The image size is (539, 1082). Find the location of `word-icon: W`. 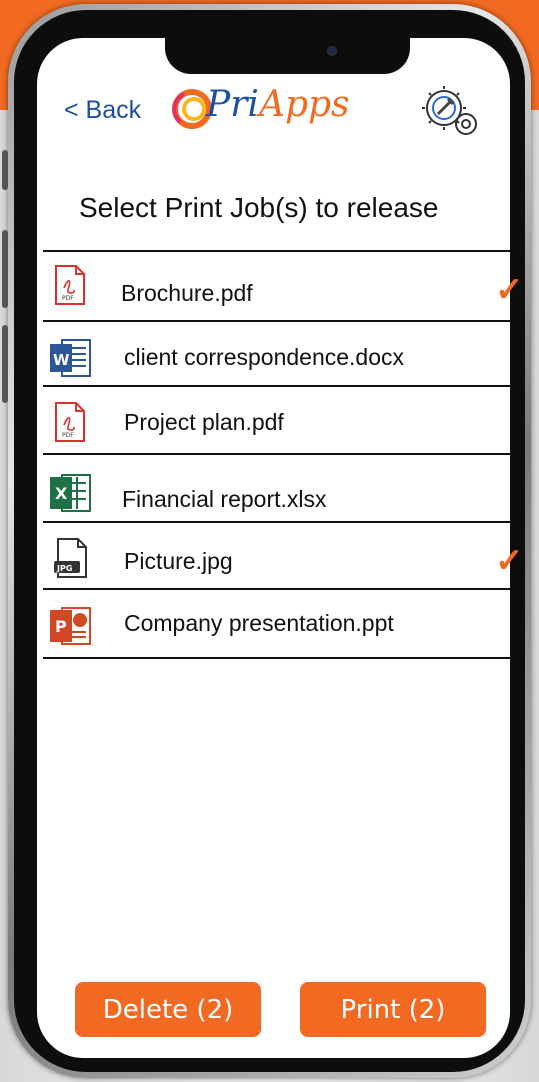

word-icon: W is located at coordinates (70, 358).